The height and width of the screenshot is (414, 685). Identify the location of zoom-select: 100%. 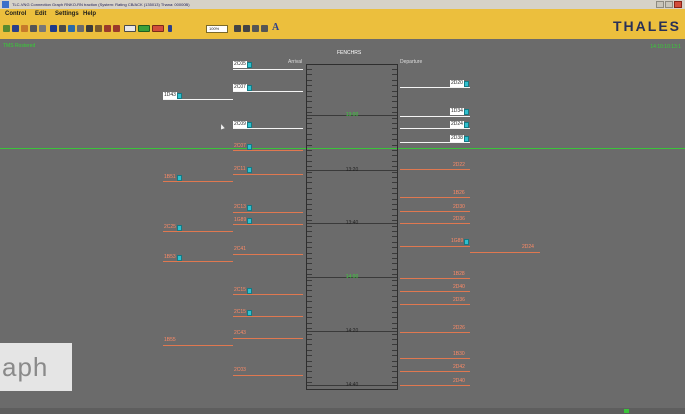
(217, 29).